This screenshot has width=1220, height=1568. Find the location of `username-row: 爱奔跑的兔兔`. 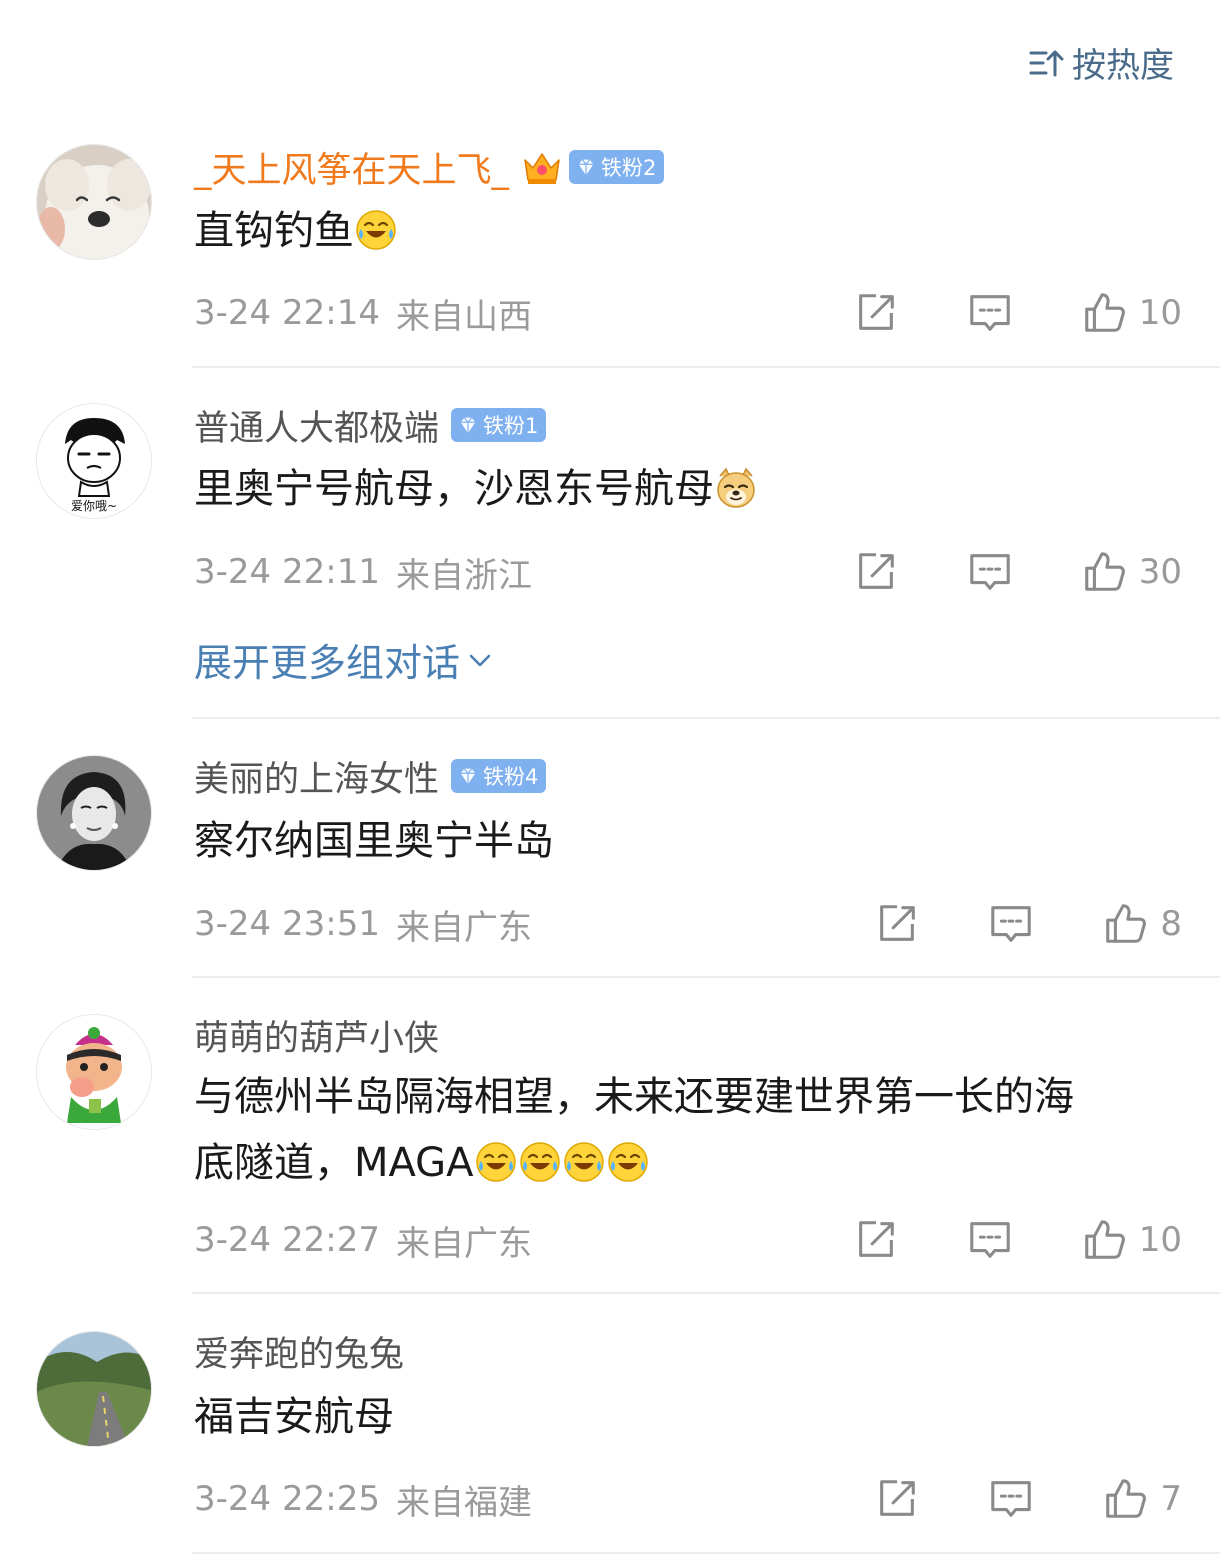

username-row: 爱奔跑的兔兔 is located at coordinates (299, 1351).